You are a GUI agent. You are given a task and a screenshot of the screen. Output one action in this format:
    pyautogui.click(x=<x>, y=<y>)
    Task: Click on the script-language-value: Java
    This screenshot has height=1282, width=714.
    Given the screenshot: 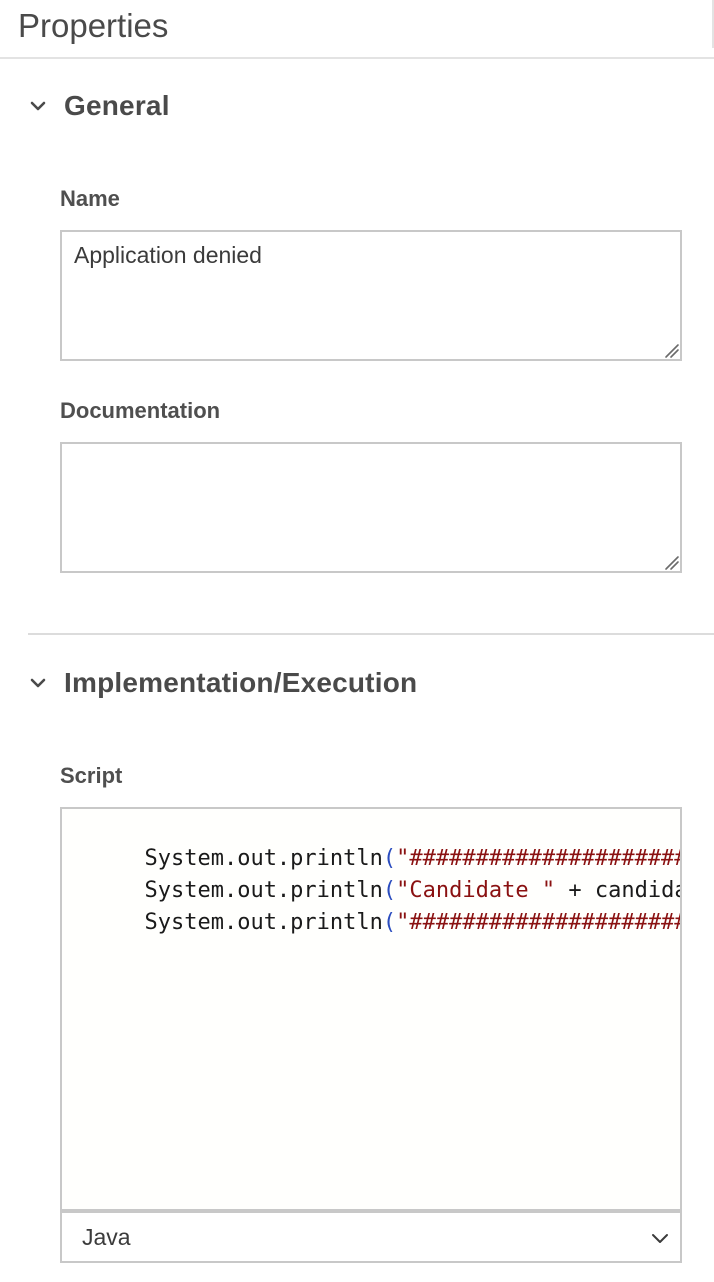 What is the action you would take?
    pyautogui.click(x=106, y=1236)
    